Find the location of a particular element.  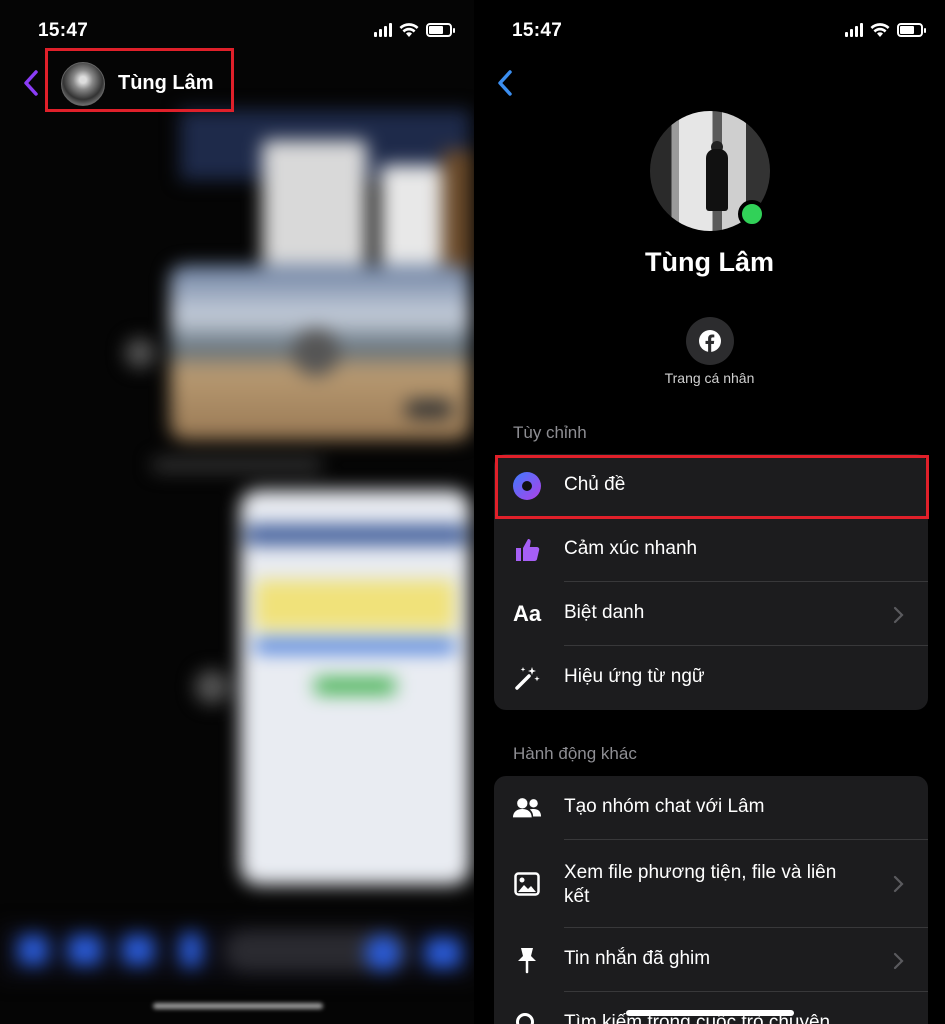

menu-item-pinned-messages: Tin nhắn đã ghim is located at coordinates (711, 960).